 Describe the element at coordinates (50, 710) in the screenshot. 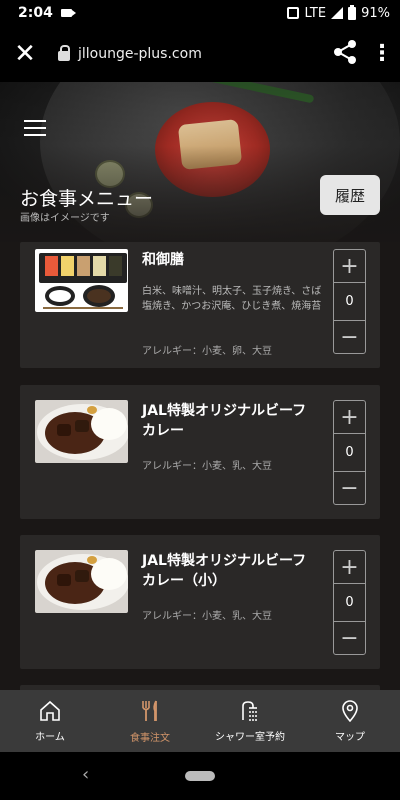

I see `home-icon` at that location.